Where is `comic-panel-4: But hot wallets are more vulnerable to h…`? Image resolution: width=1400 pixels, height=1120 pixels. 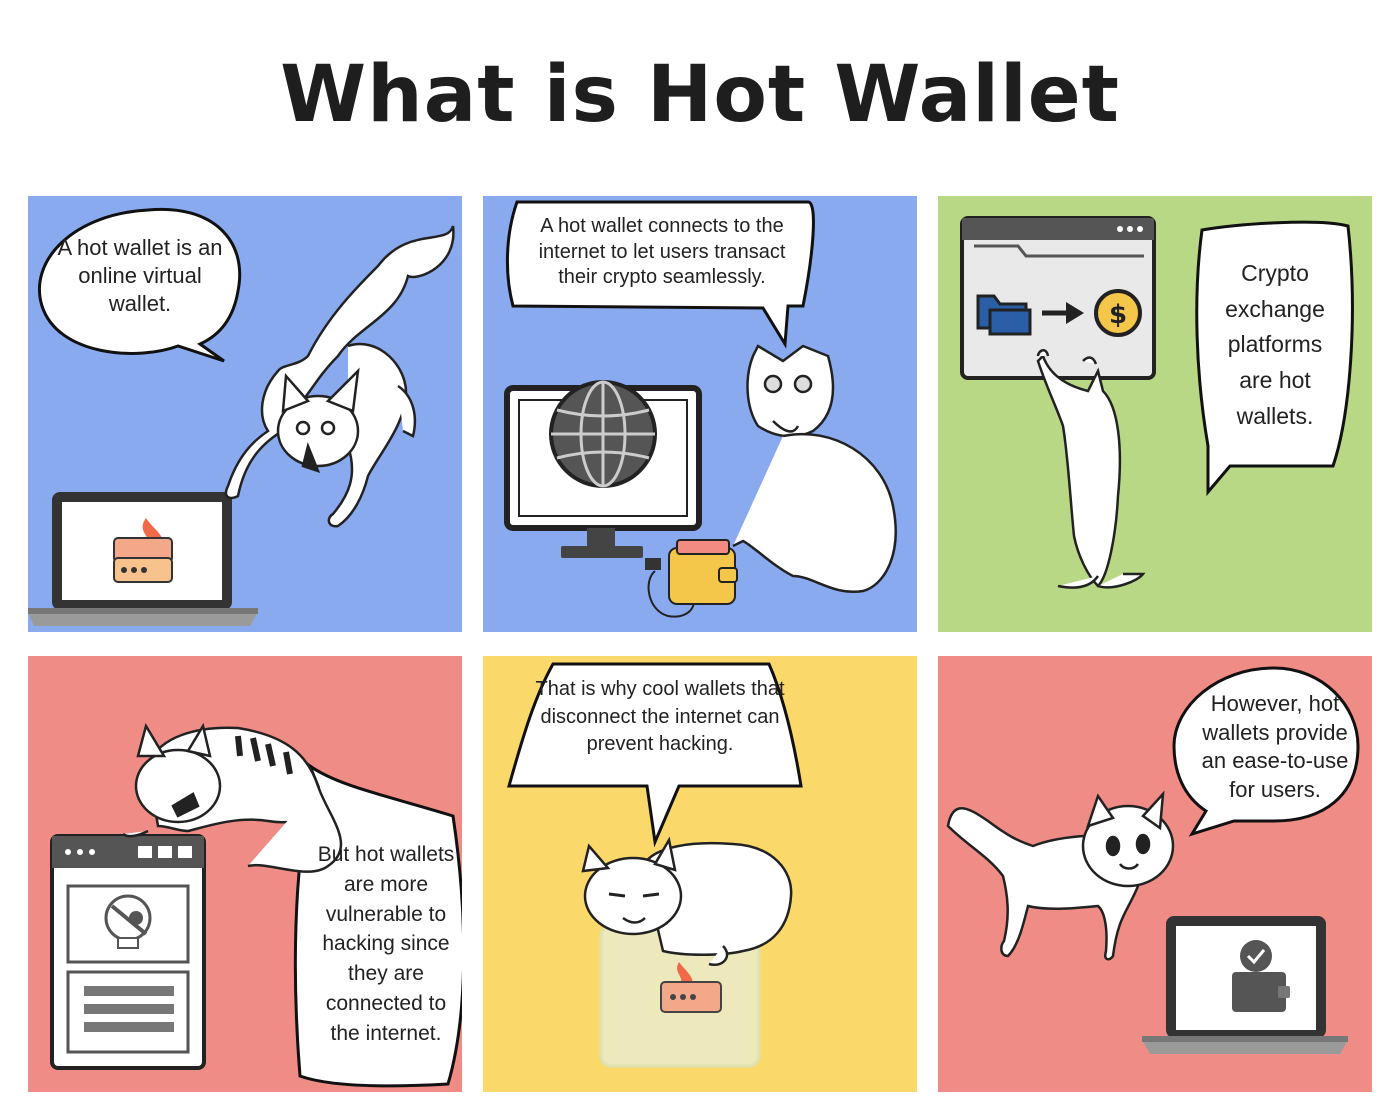 comic-panel-4: But hot wallets are more vulnerable to h… is located at coordinates (245, 874).